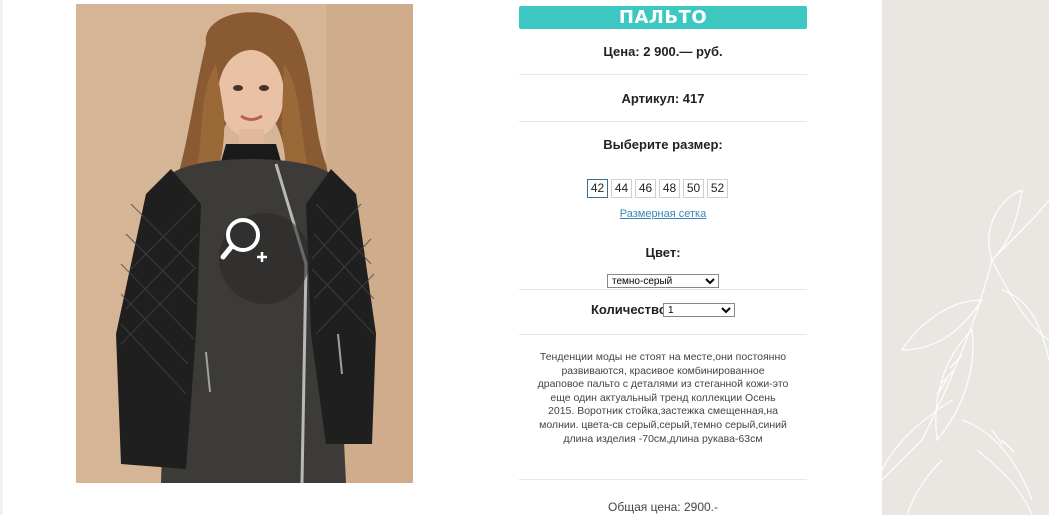  What do you see at coordinates (663, 507) in the screenshot?
I see `total-price: Общая цена: 2900.-` at bounding box center [663, 507].